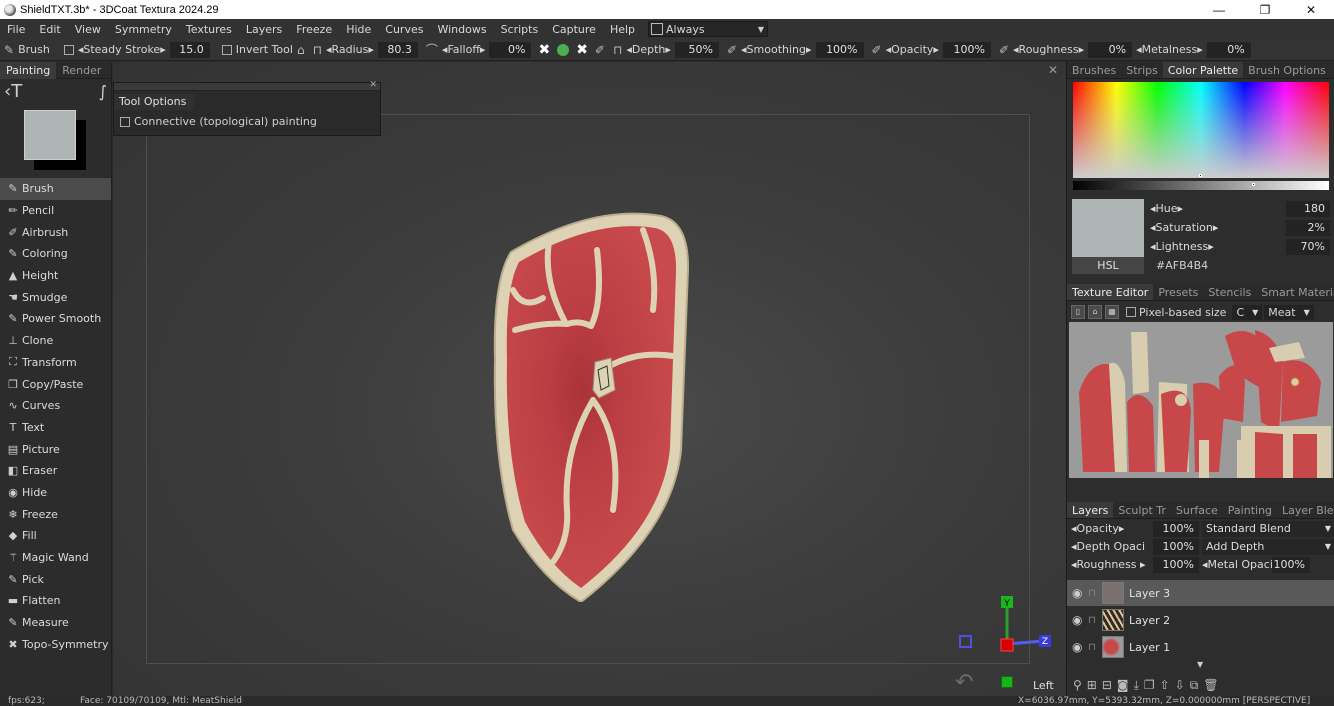  I want to click on color-picker-cursor, so click(1200, 175).